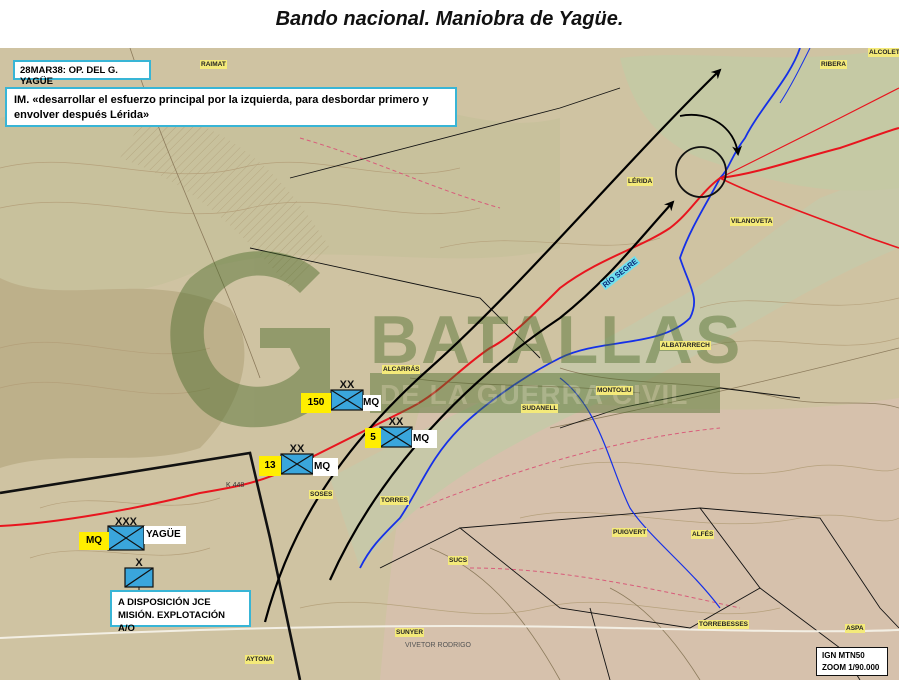 Image resolution: width=899 pixels, height=680 pixels. I want to click on place-vilanoveta: VILANOVETA, so click(752, 221).